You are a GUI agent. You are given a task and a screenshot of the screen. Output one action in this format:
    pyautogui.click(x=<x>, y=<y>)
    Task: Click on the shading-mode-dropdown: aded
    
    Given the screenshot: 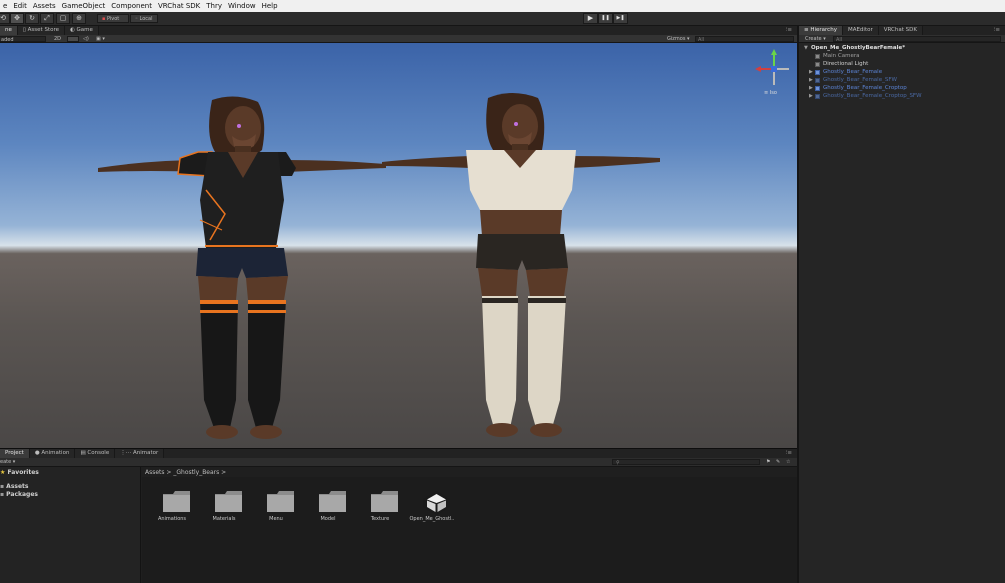 What is the action you would take?
    pyautogui.click(x=23, y=39)
    